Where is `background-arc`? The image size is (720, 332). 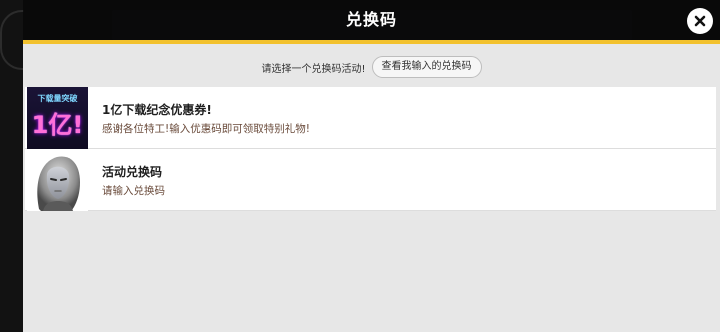 background-arc is located at coordinates (12, 40).